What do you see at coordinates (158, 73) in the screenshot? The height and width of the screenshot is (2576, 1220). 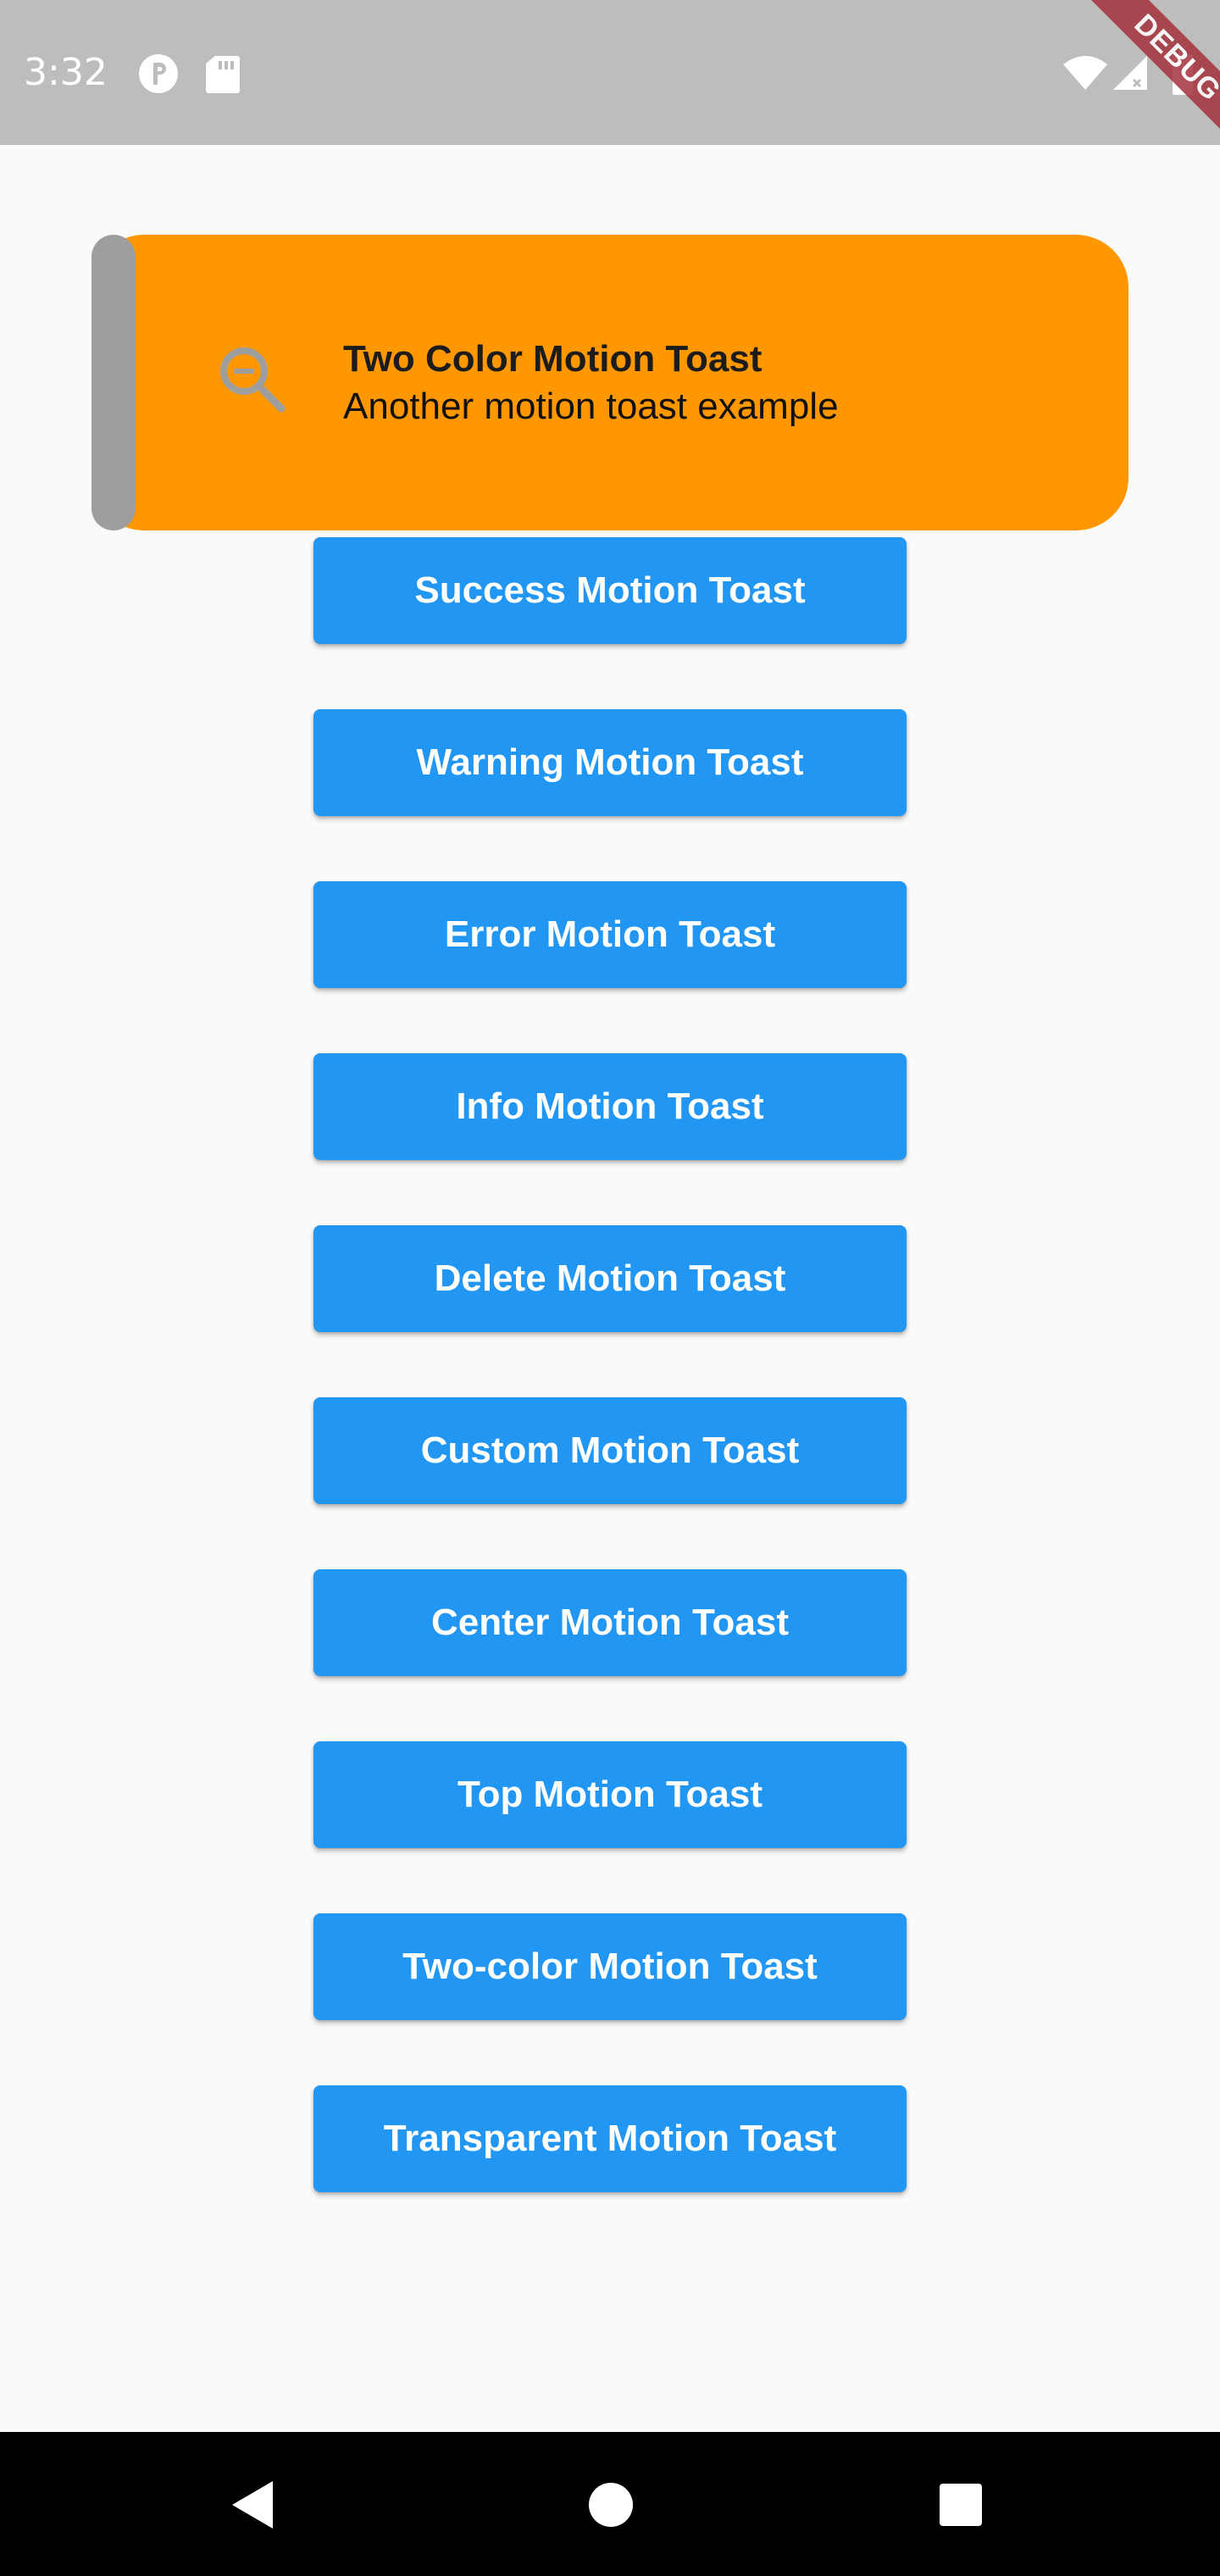 I see `notification-p-icon` at bounding box center [158, 73].